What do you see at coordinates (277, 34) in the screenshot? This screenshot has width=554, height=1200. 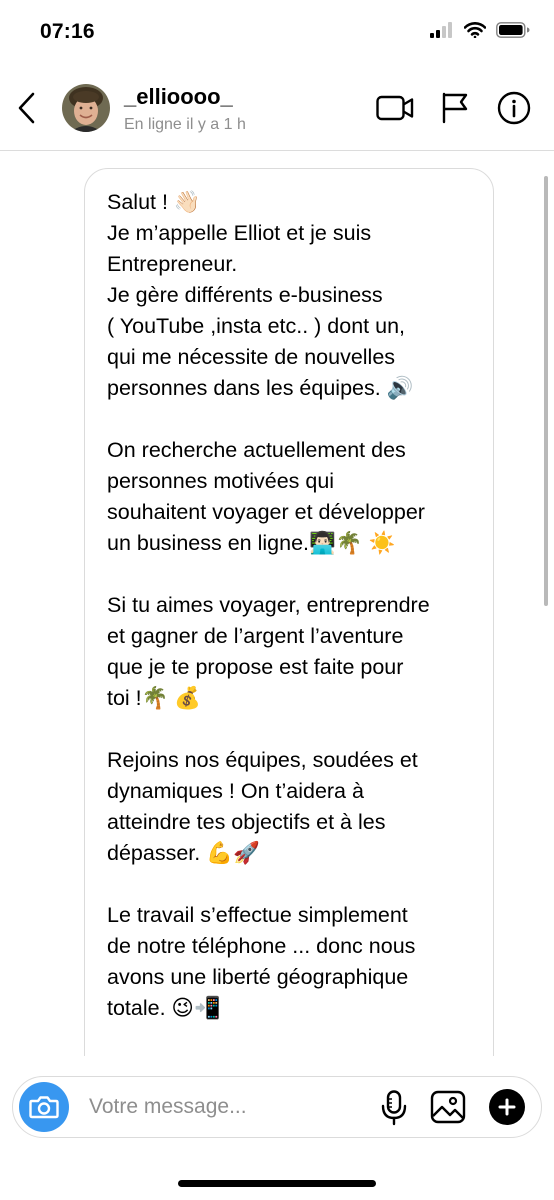 I see `status-bar: 07:16` at bounding box center [277, 34].